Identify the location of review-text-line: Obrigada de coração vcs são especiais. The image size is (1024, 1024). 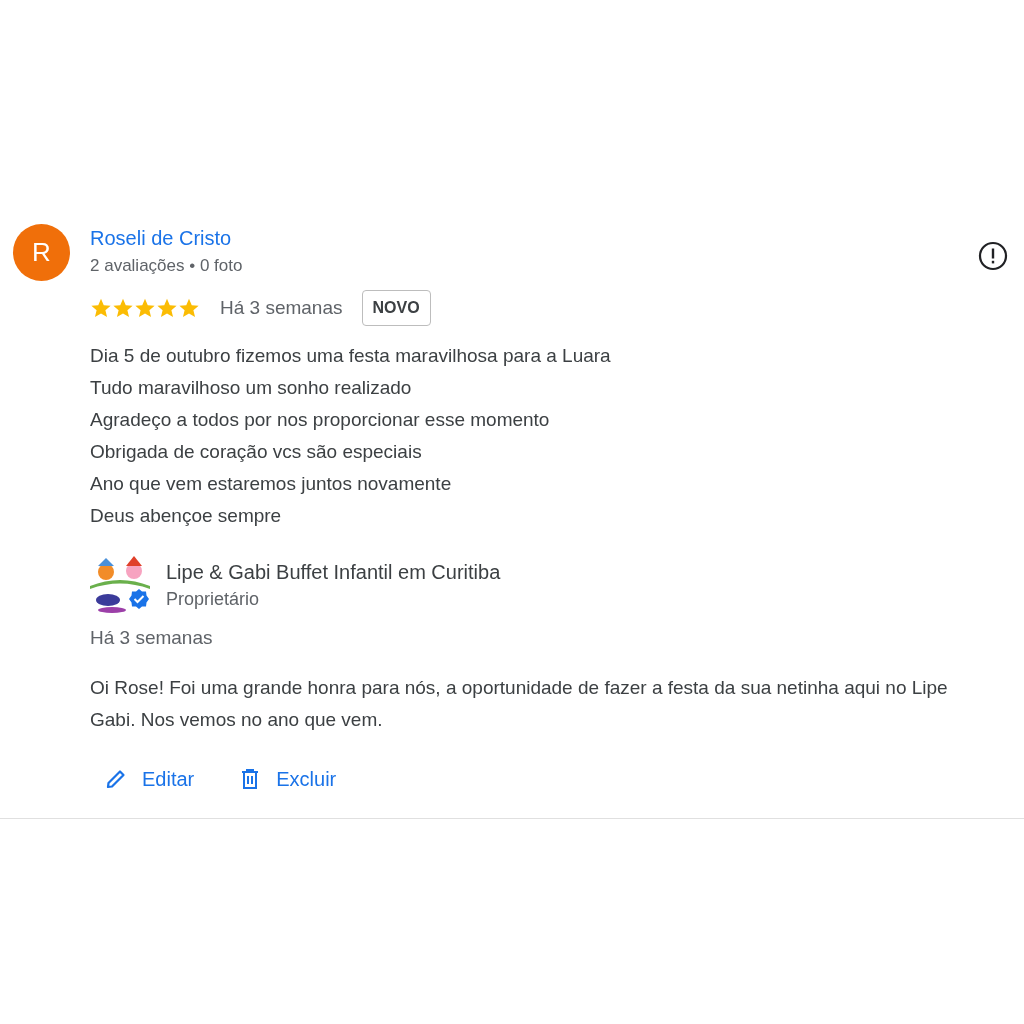
(256, 452).